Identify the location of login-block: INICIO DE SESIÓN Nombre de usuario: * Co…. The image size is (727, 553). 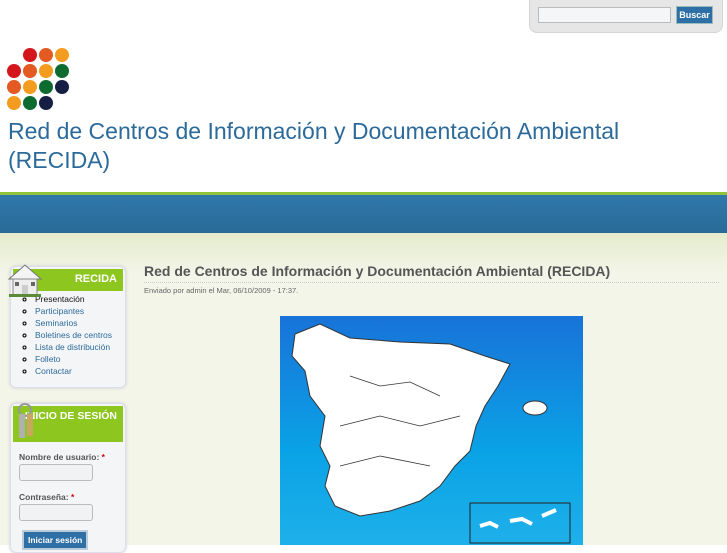
(68, 478).